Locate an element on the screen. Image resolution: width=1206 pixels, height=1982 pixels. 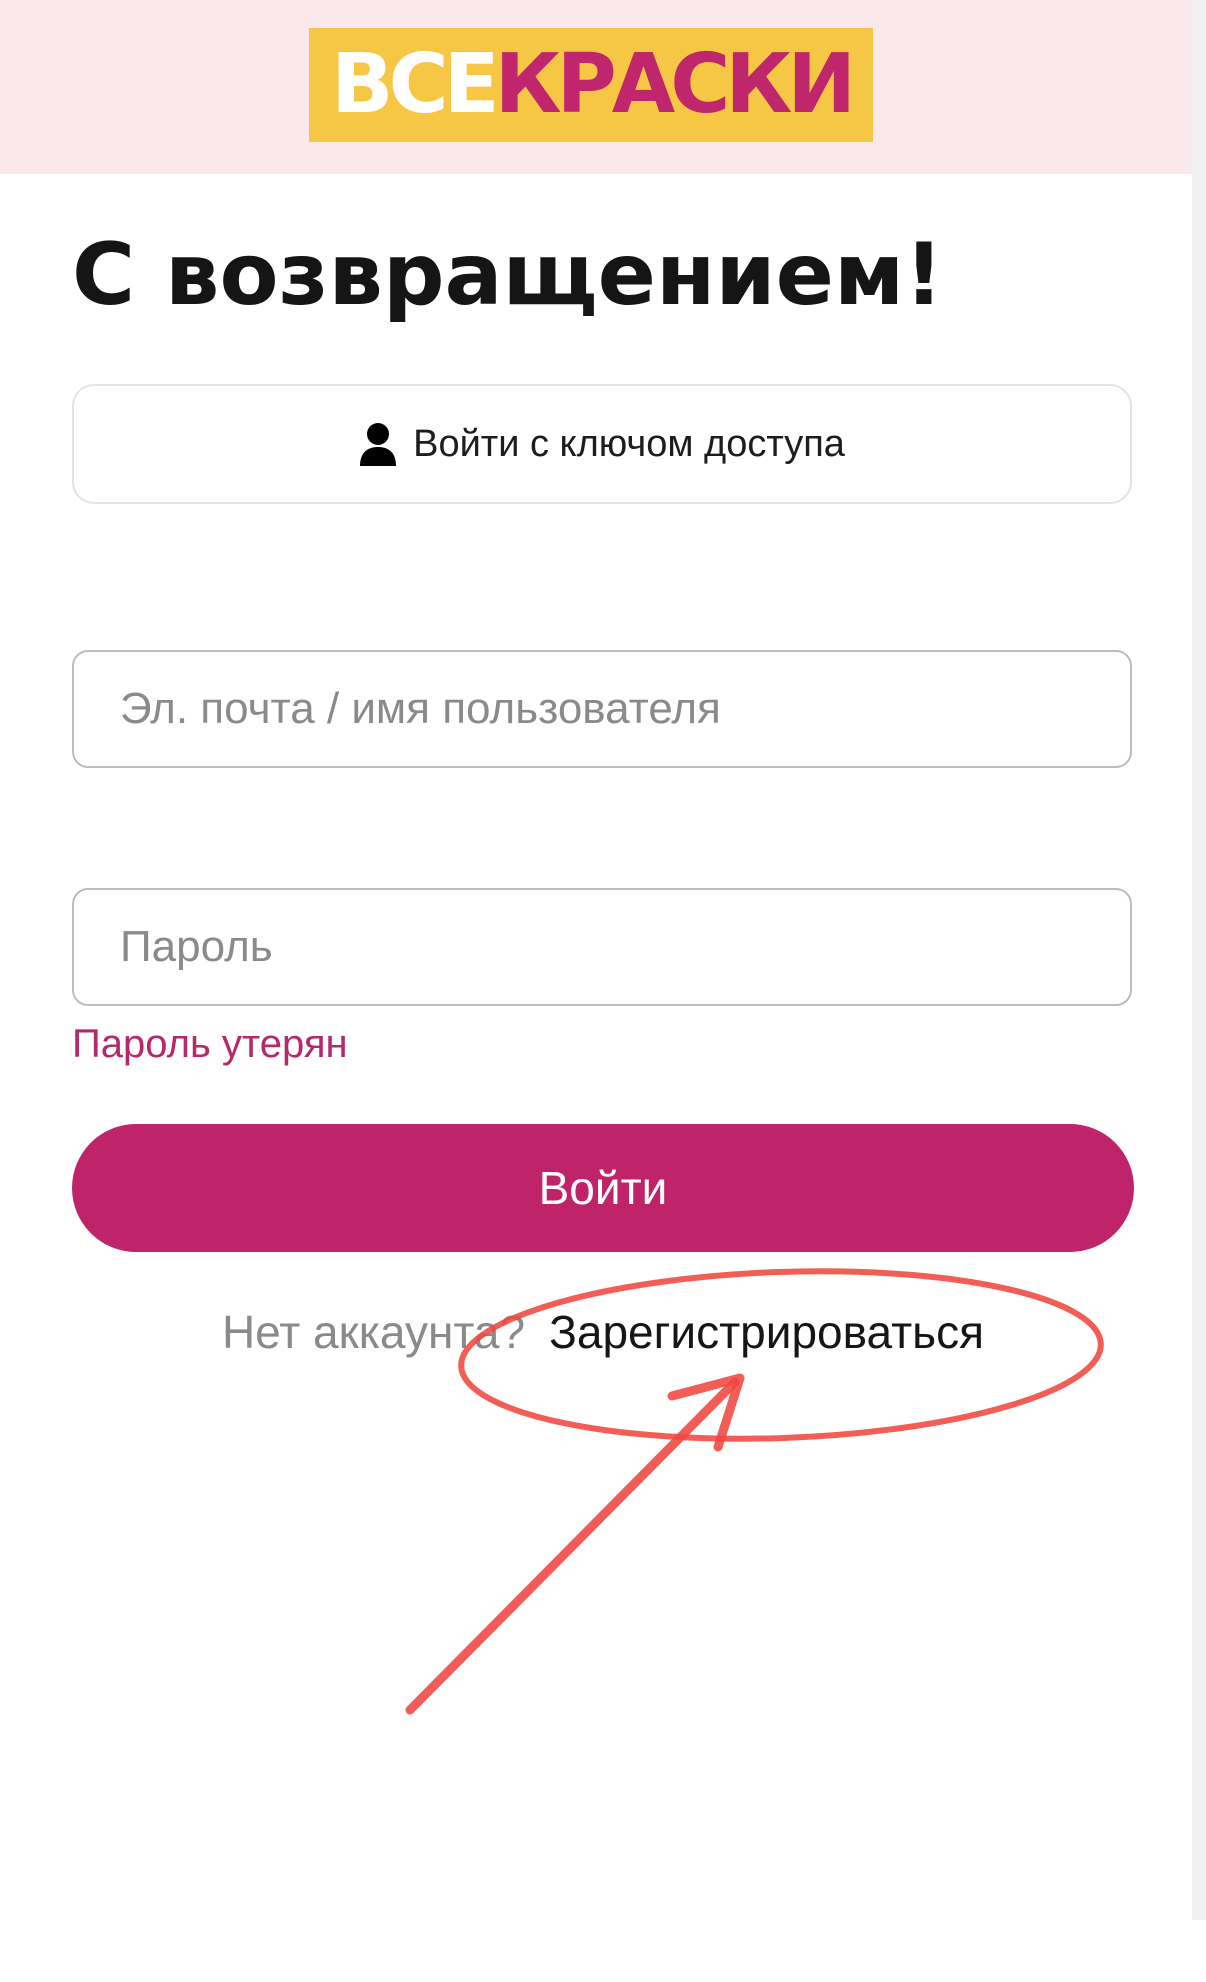
page-title: С возвращением! is located at coordinates (508, 275).